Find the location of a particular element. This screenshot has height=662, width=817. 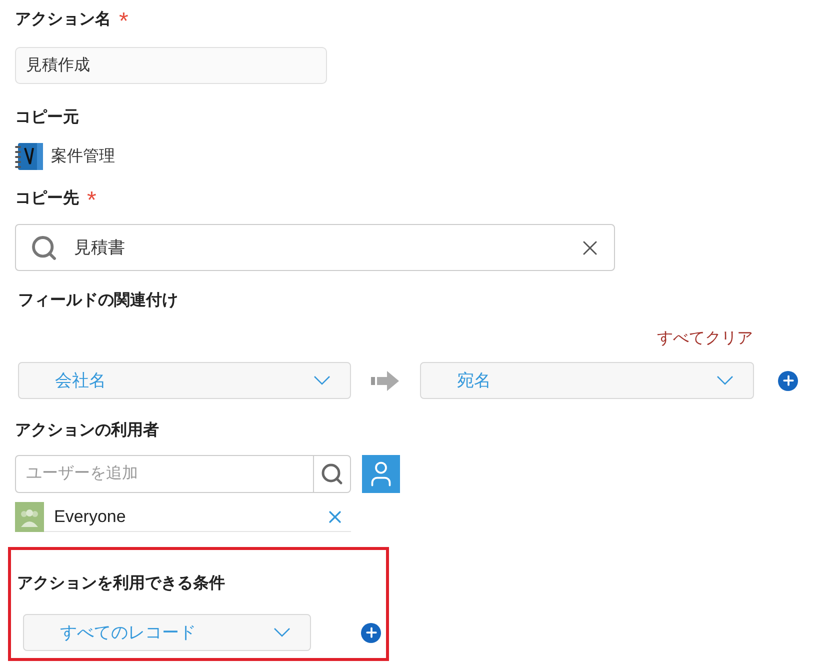

section-label: アクションを利用できる条件 is located at coordinates (121, 584).